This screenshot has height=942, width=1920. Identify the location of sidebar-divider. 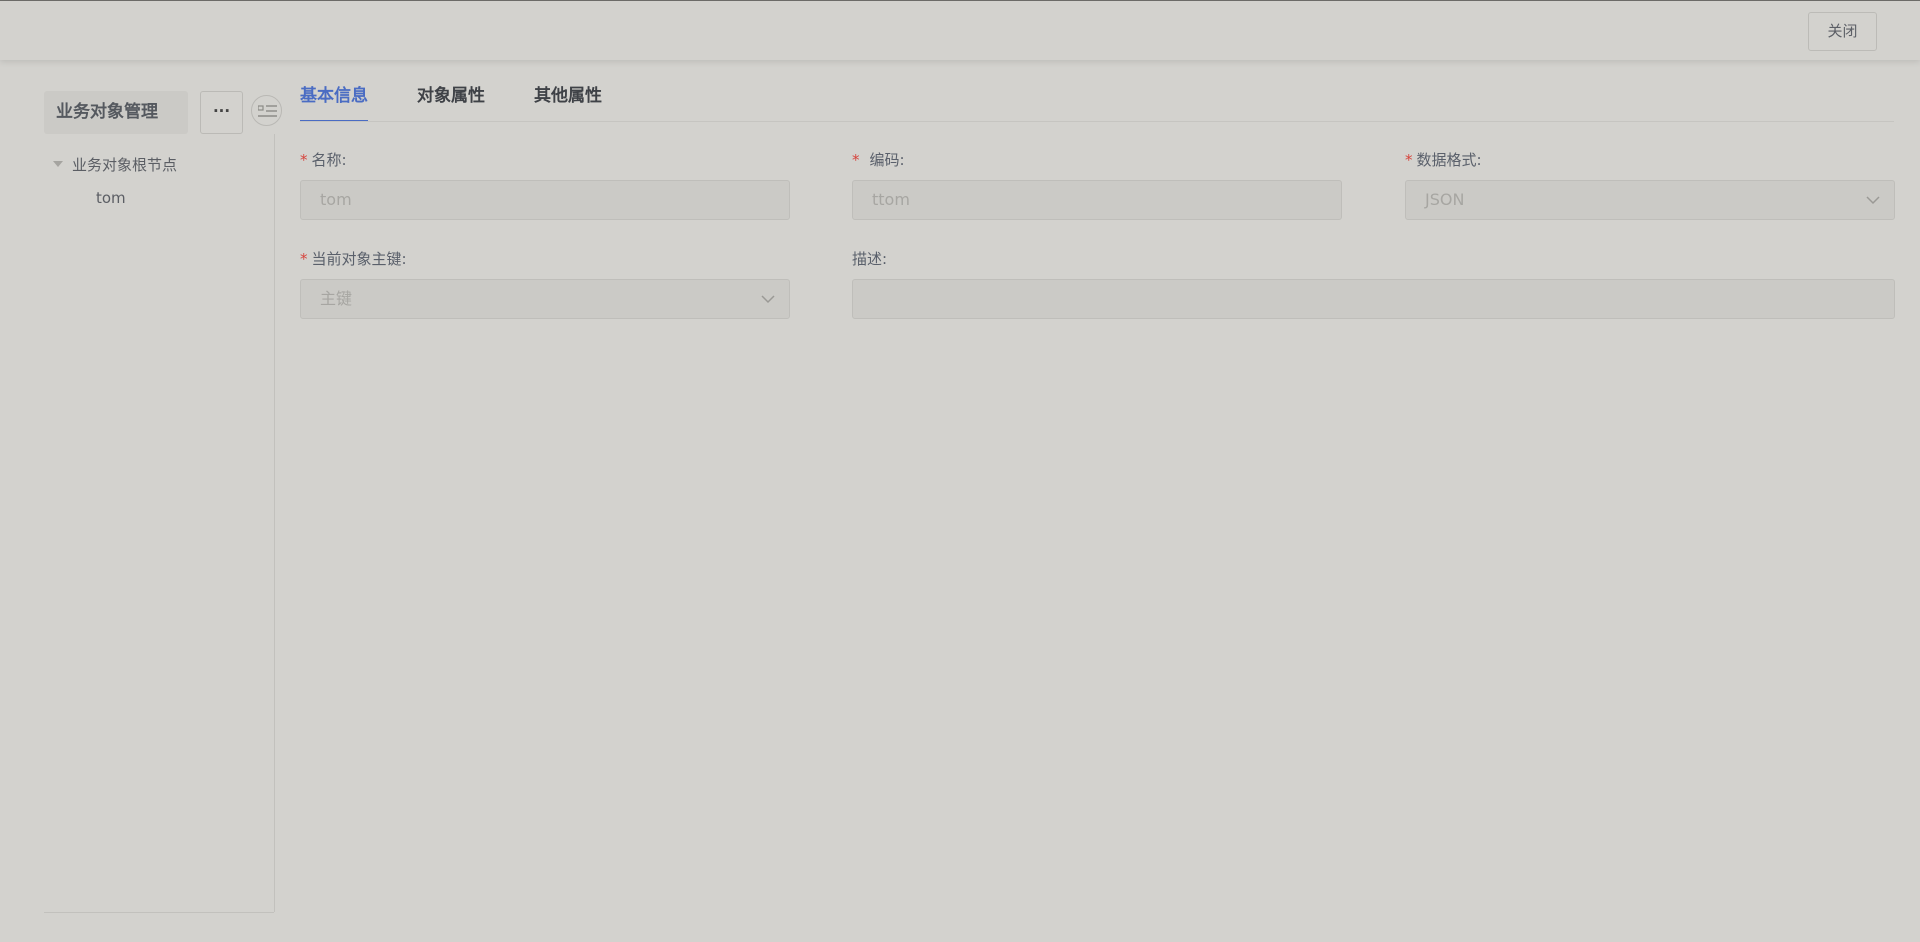
(274, 523).